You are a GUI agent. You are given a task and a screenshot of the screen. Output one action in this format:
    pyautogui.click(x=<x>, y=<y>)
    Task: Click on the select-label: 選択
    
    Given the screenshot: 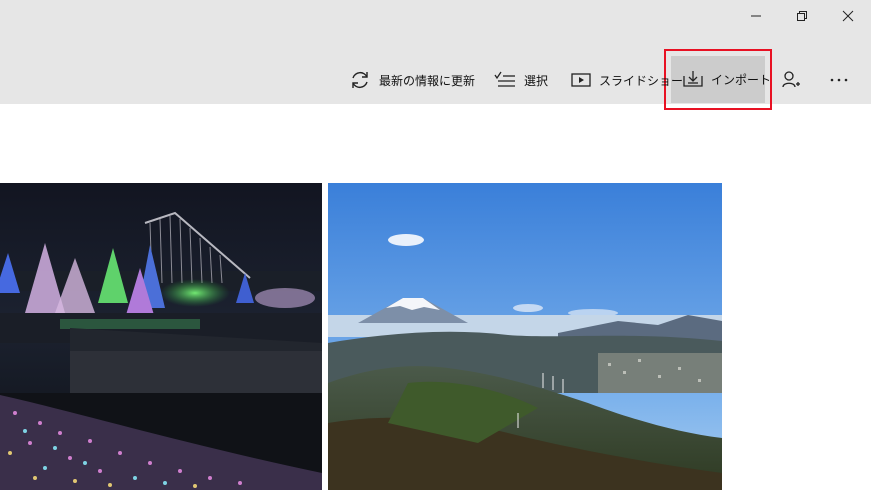 What is the action you would take?
    pyautogui.click(x=536, y=80)
    